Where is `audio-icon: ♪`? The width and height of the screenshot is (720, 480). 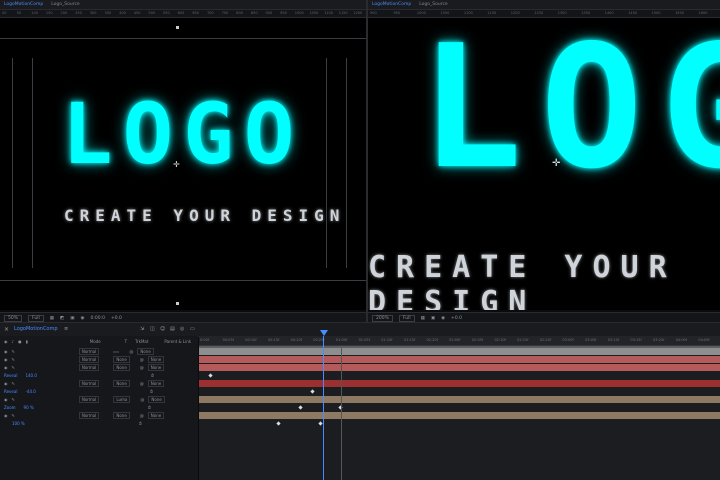
audio-icon: ♪ is located at coordinates (13, 341).